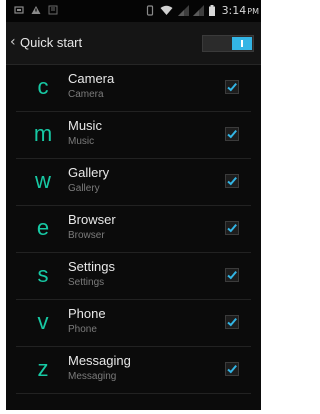 This screenshot has height=414, width=320. I want to click on vibrate-icon, so click(149, 10).